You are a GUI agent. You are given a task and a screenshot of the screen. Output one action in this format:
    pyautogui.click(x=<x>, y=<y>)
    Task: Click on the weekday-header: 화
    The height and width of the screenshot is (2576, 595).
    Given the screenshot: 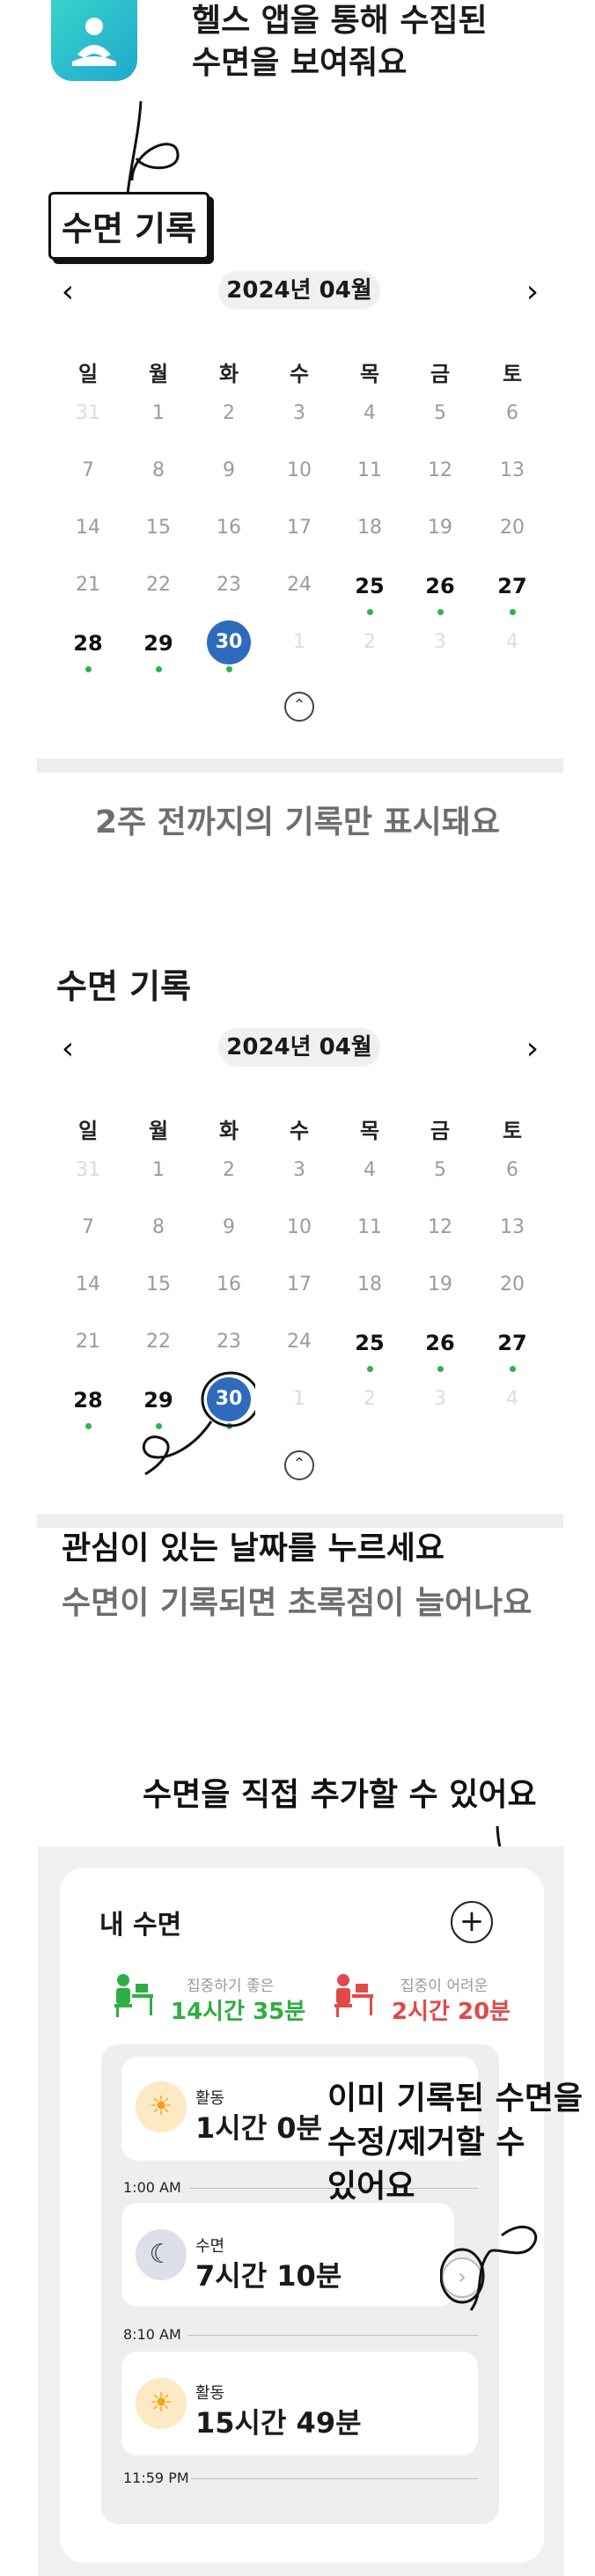 What is the action you would take?
    pyautogui.click(x=228, y=1131)
    